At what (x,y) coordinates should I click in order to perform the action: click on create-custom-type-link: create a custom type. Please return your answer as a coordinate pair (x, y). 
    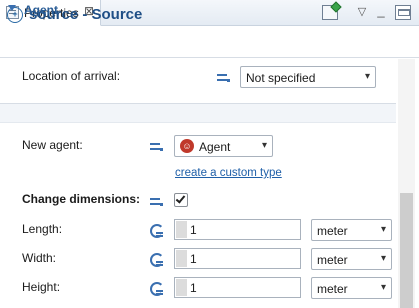
    Looking at the image, I should click on (228, 173).